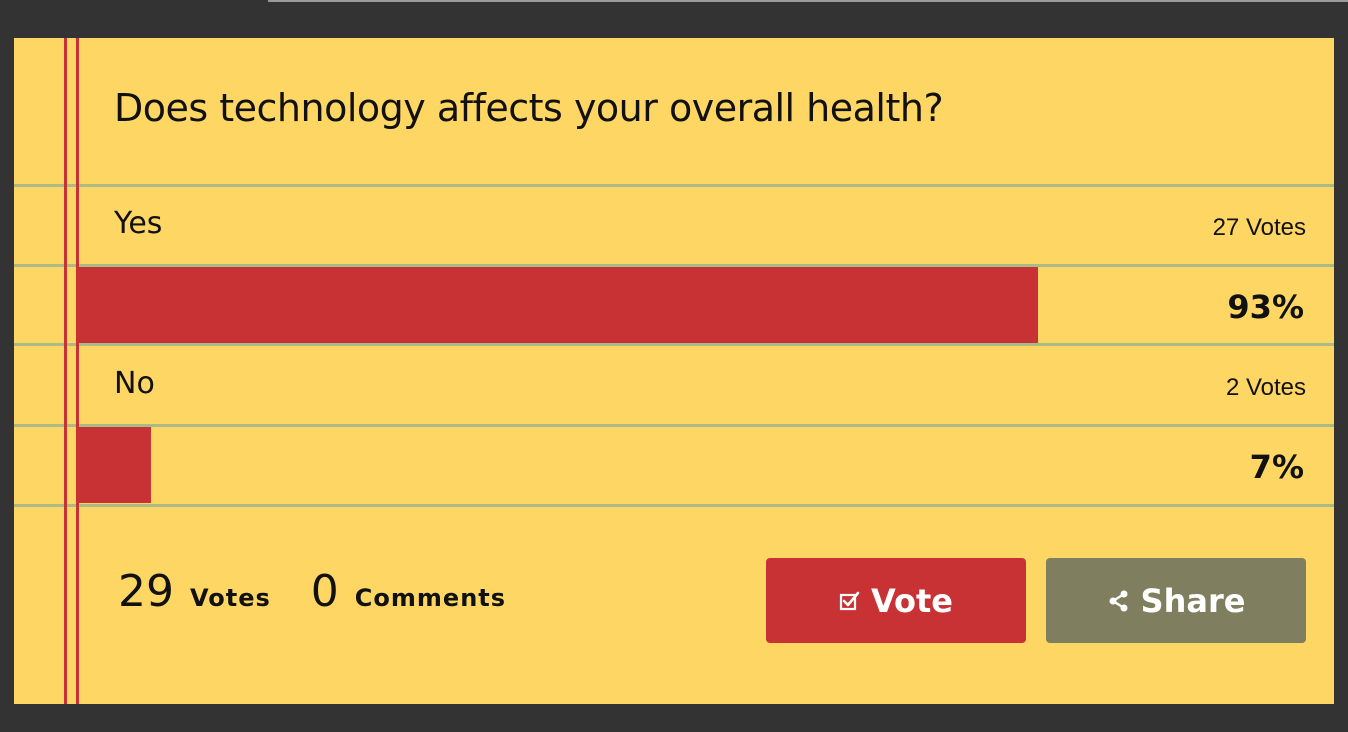  Describe the element at coordinates (1276, 467) in the screenshot. I see `option-percent-no: 7%` at that location.